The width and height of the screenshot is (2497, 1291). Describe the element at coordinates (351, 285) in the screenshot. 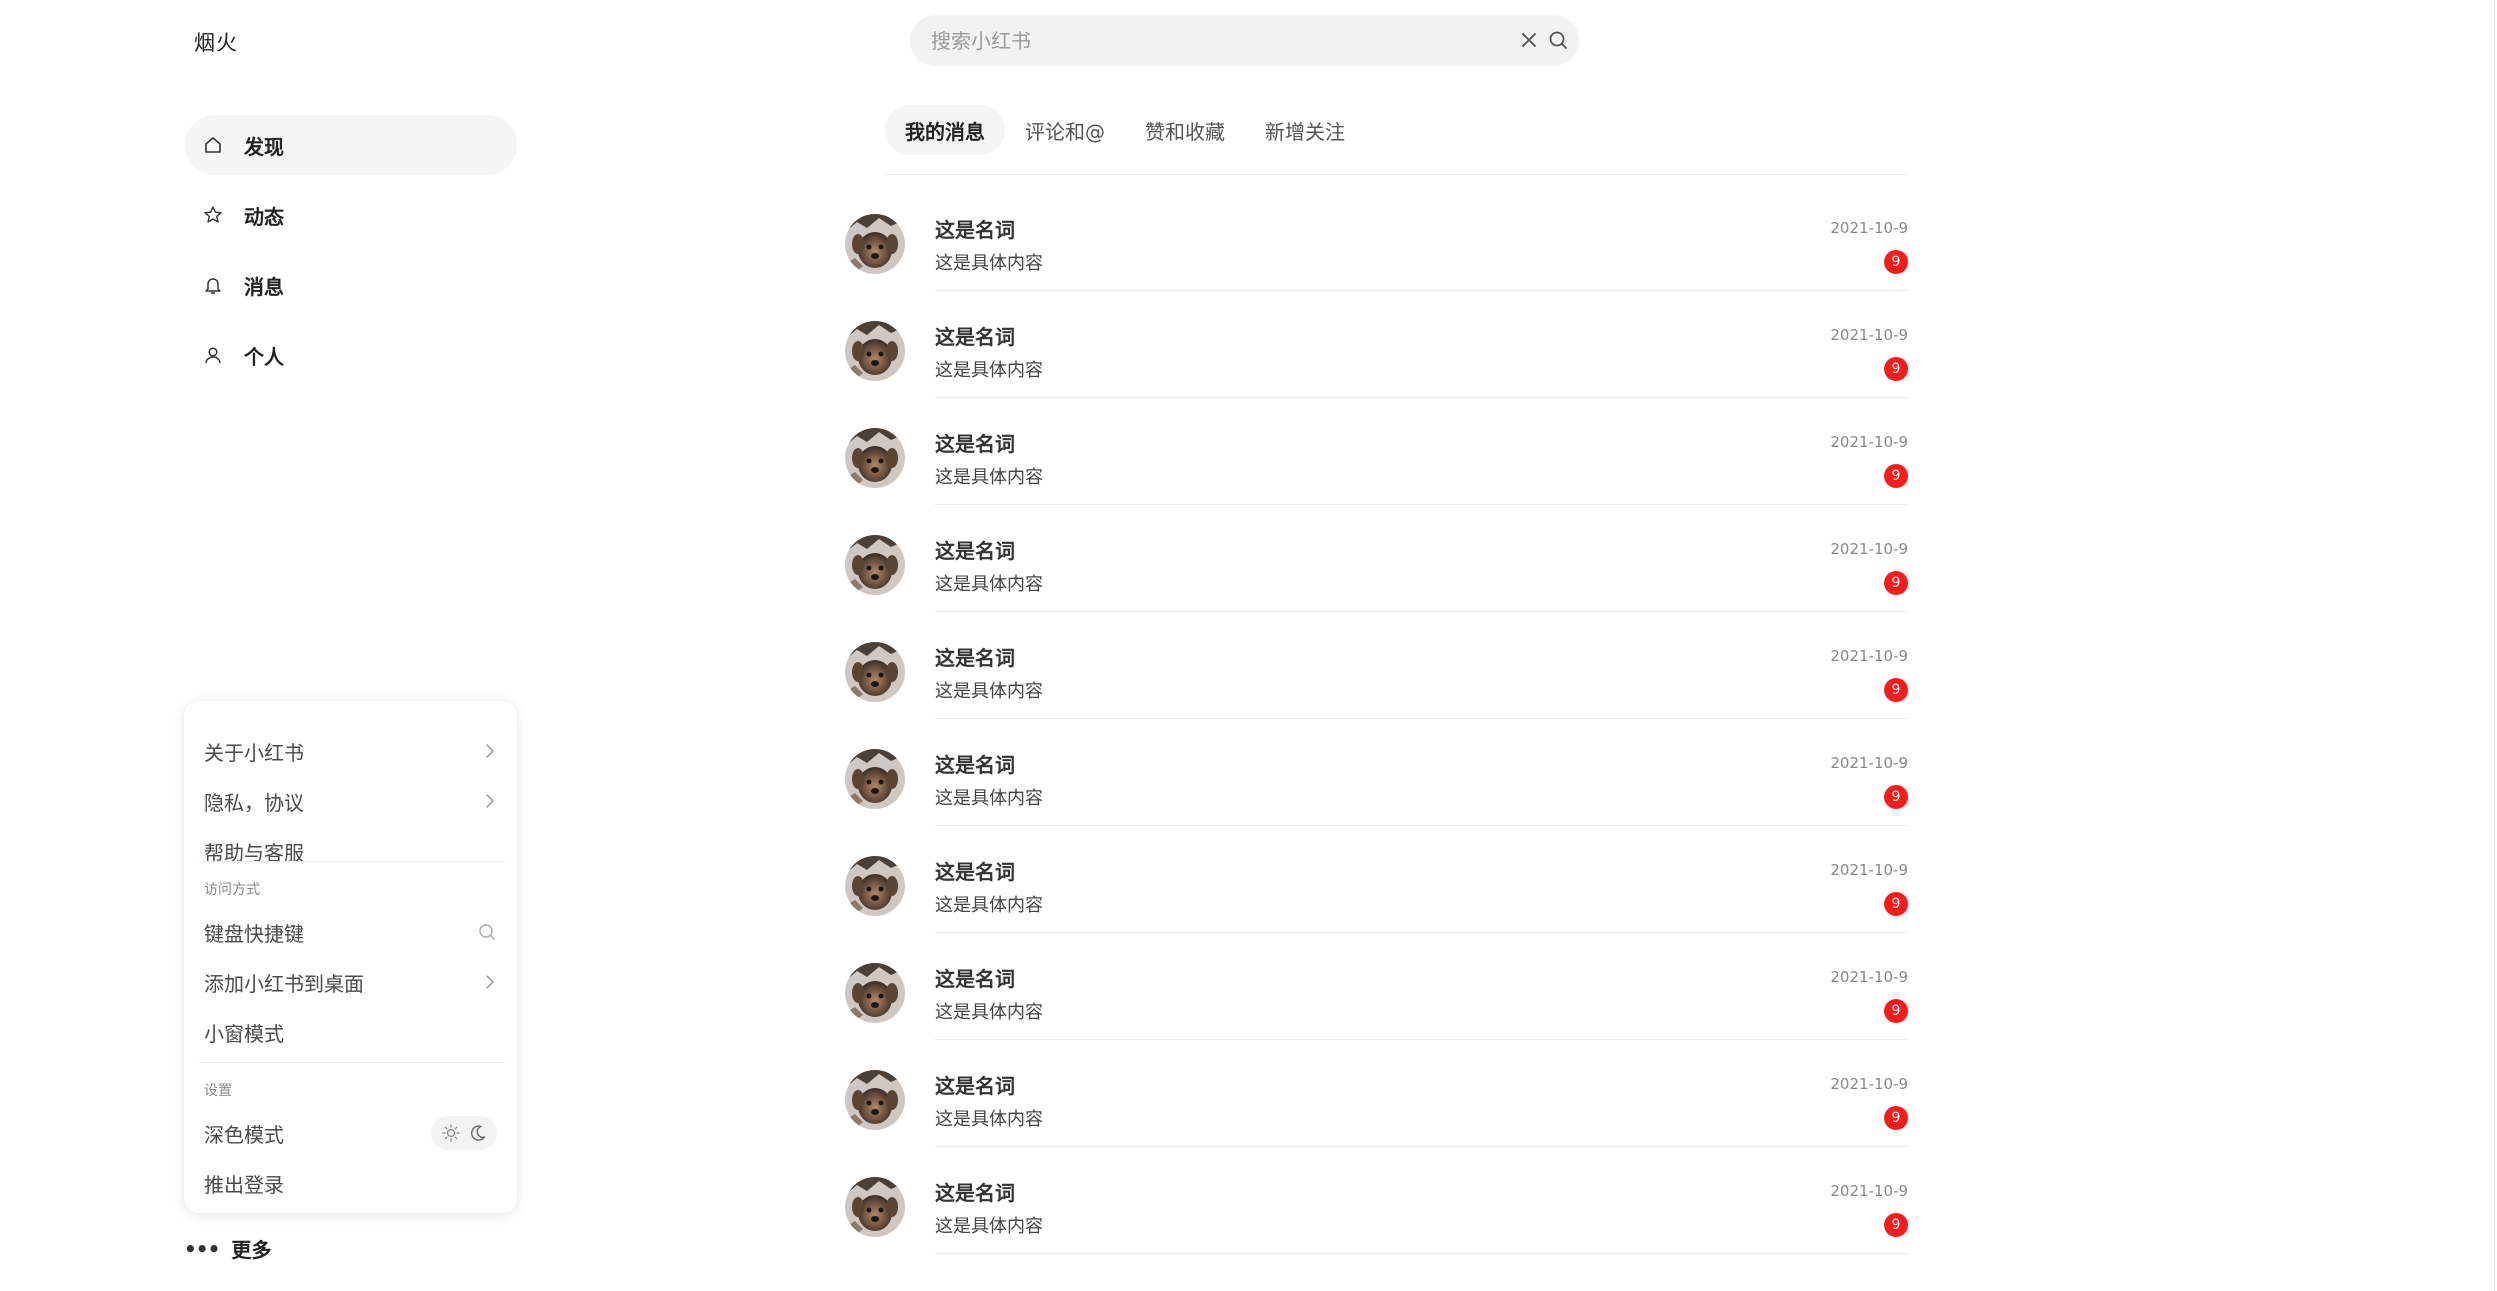

I see `sidebar-item-messages: 消息` at that location.